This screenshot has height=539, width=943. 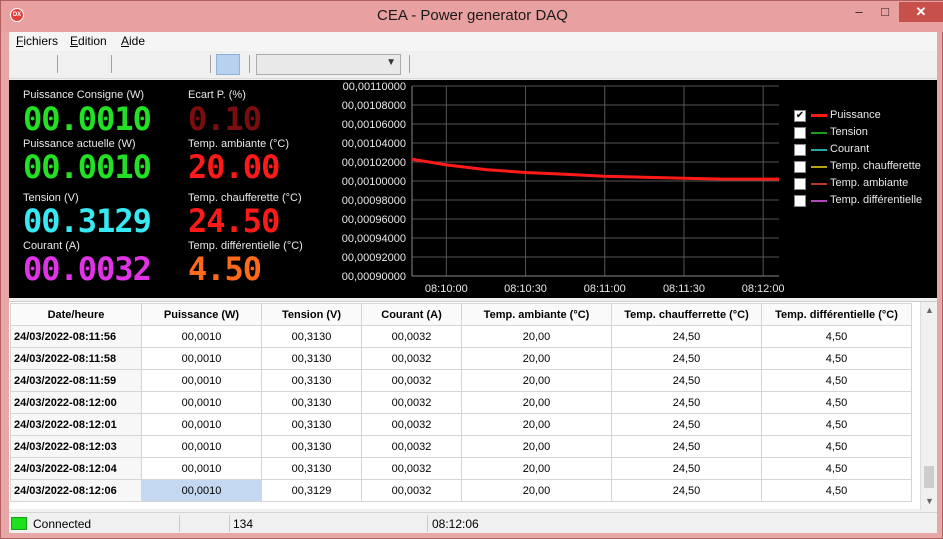 I want to click on x-tick-label: 08:12:00, so click(x=763, y=289).